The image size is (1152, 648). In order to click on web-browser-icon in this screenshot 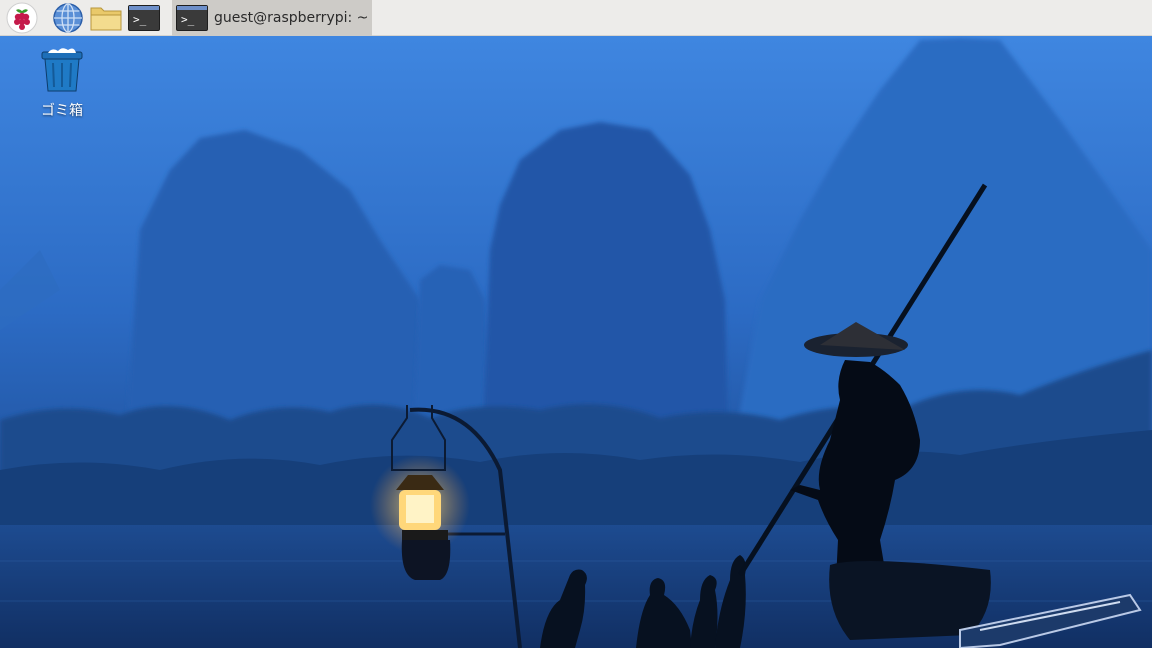, I will do `click(68, 18)`.